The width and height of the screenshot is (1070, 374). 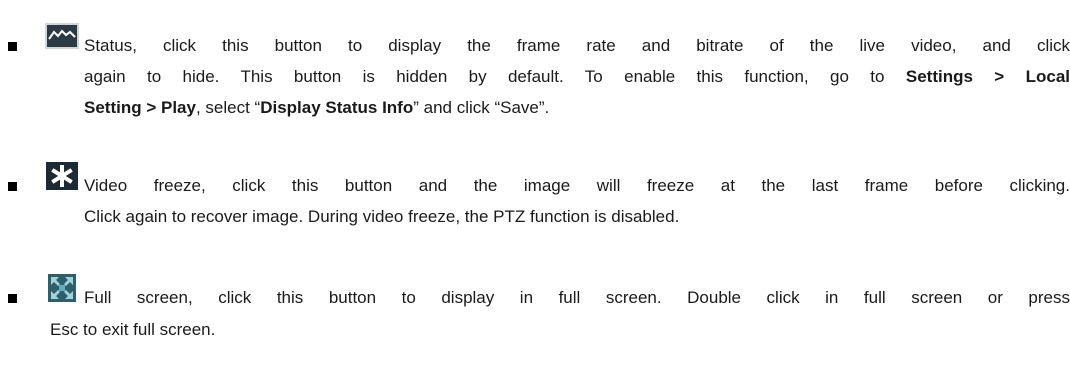 What do you see at coordinates (987, 76) in the screenshot?
I see `settings-local-path: Settings > Local` at bounding box center [987, 76].